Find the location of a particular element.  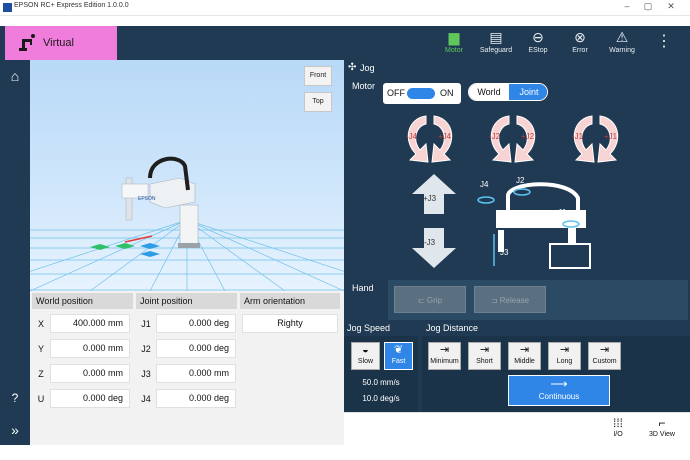

world-frame-option: World is located at coordinates (489, 92).